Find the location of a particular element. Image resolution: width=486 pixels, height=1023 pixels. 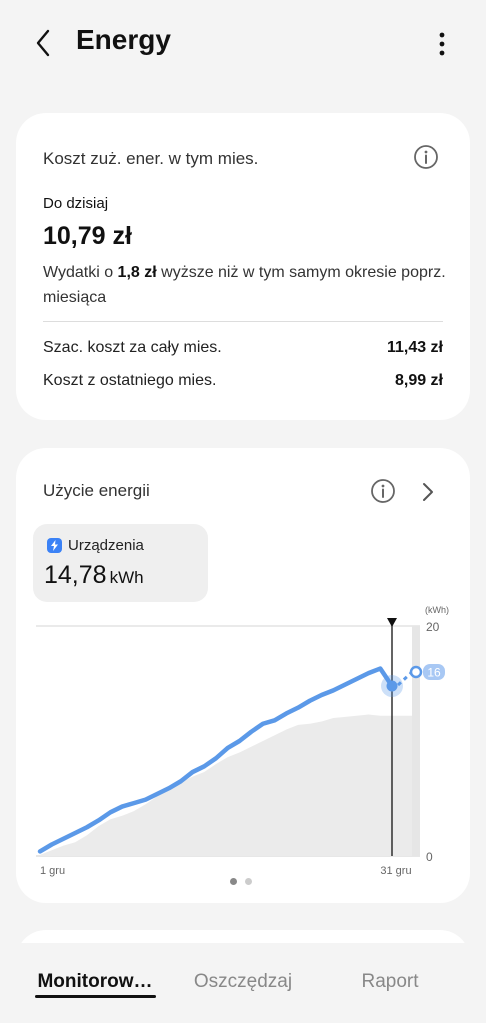

cost-card-title: Koszt zuż. ener. w tym mies. is located at coordinates (151, 158).